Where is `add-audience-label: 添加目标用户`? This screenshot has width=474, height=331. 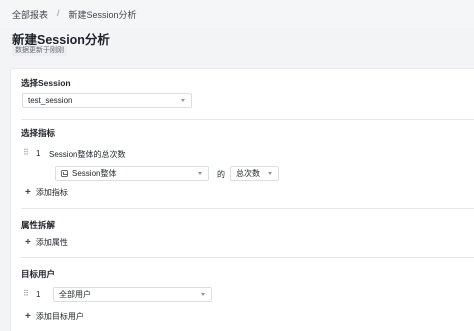 add-audience-label: 添加目标用户 is located at coordinates (59, 316).